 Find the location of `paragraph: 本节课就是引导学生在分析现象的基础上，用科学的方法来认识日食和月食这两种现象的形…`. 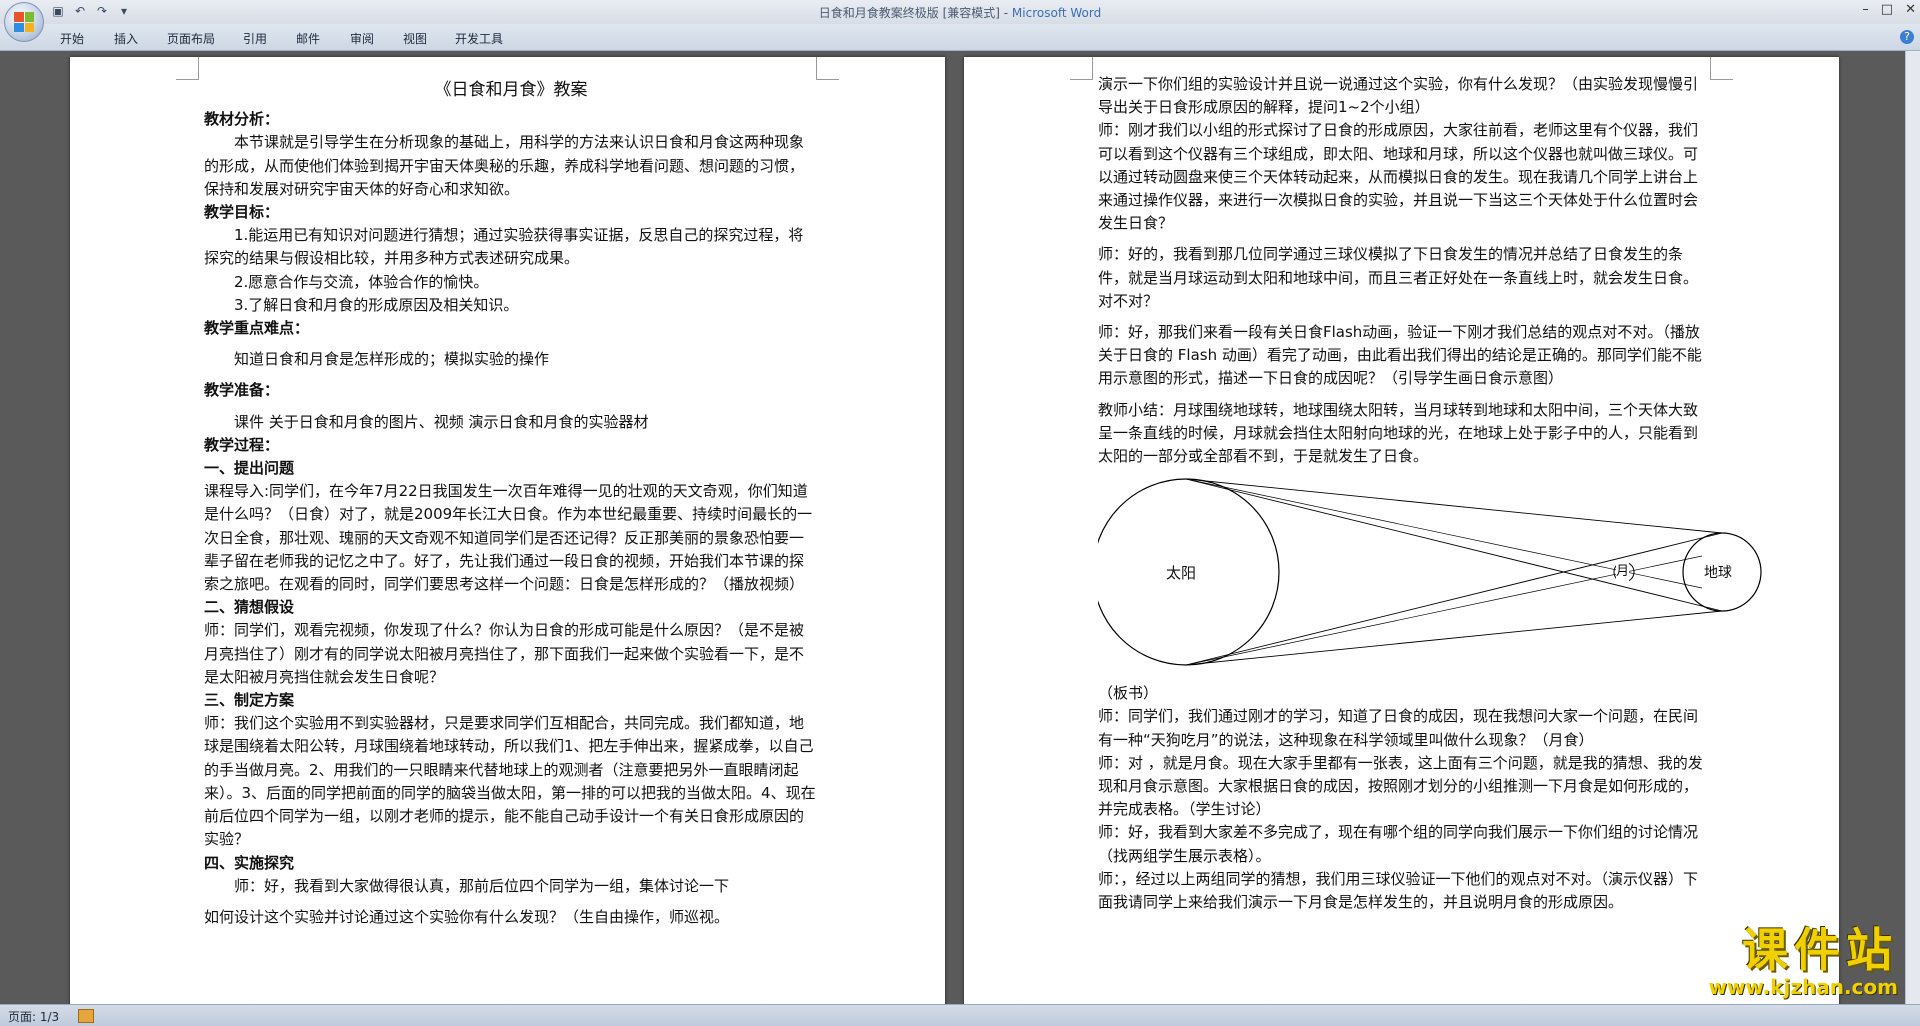

paragraph: 本节课就是引导学生在分析现象的基础上，用科学的方法来认识日食和月食这两种现象的形… is located at coordinates (504, 165).